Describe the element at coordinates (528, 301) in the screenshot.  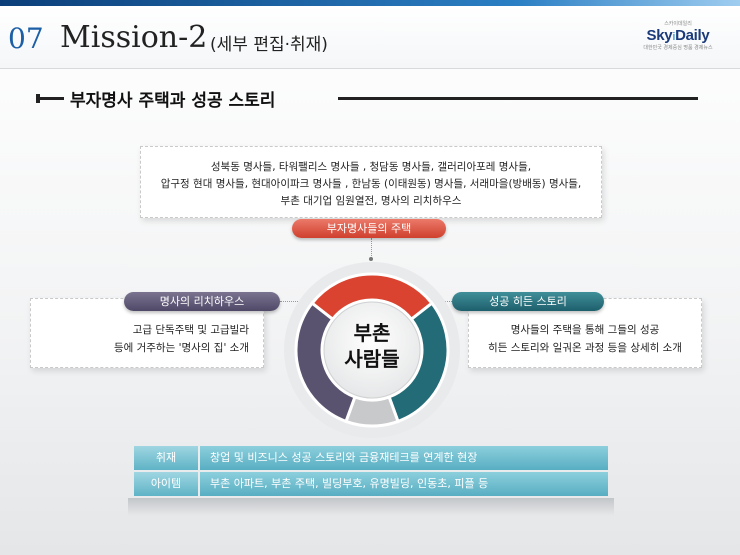
I see `label-hidden-story: 성공 히든 스토리` at that location.